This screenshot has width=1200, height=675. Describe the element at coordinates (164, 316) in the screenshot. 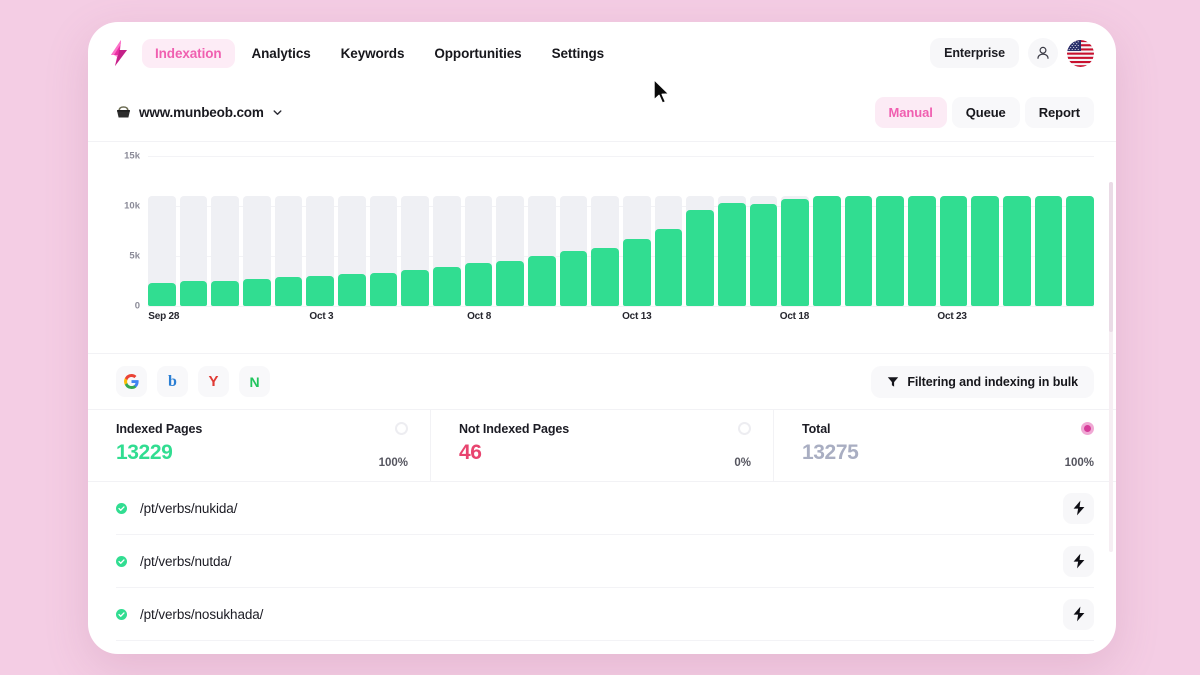

I see `chart-x-tick: Sep 28` at that location.